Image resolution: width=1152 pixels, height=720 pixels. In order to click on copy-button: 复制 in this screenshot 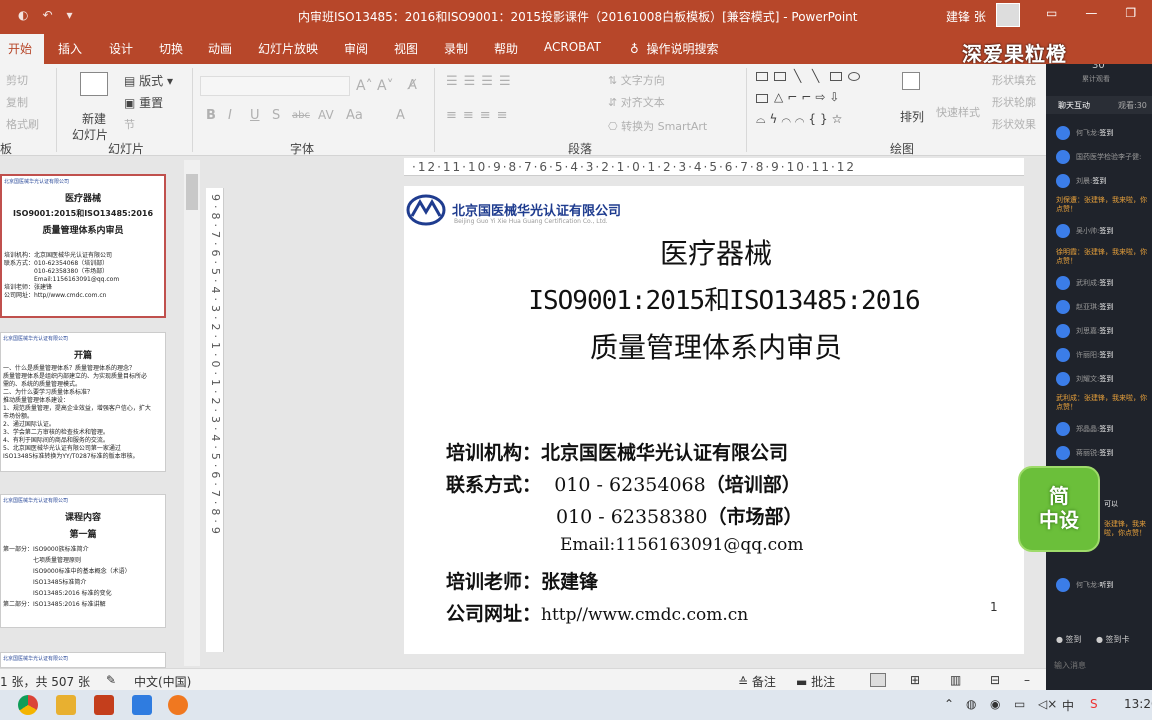, I will do `click(17, 102)`.